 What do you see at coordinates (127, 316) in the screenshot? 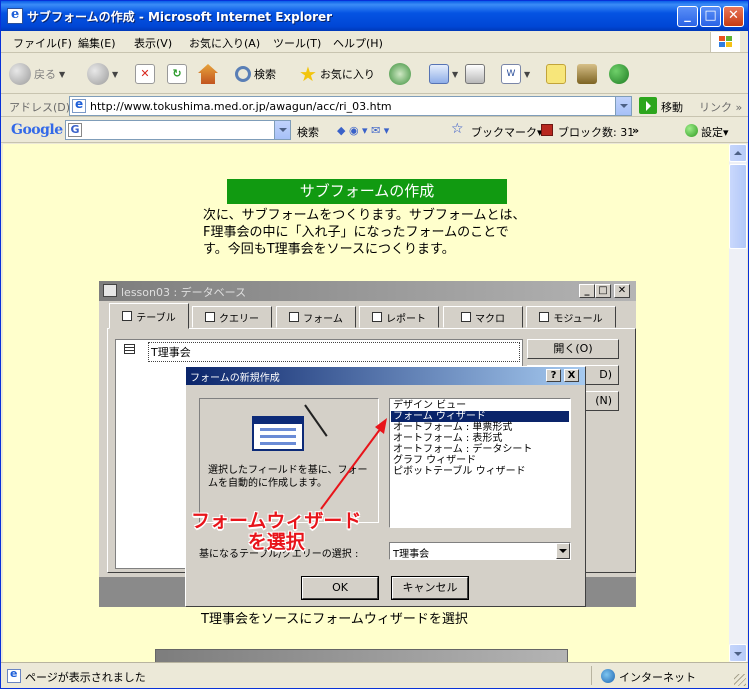
I see `table-icon` at bounding box center [127, 316].